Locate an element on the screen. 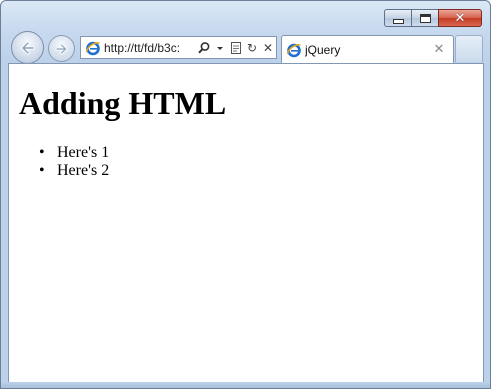  list-item: • Here's 2 is located at coordinates (74, 171).